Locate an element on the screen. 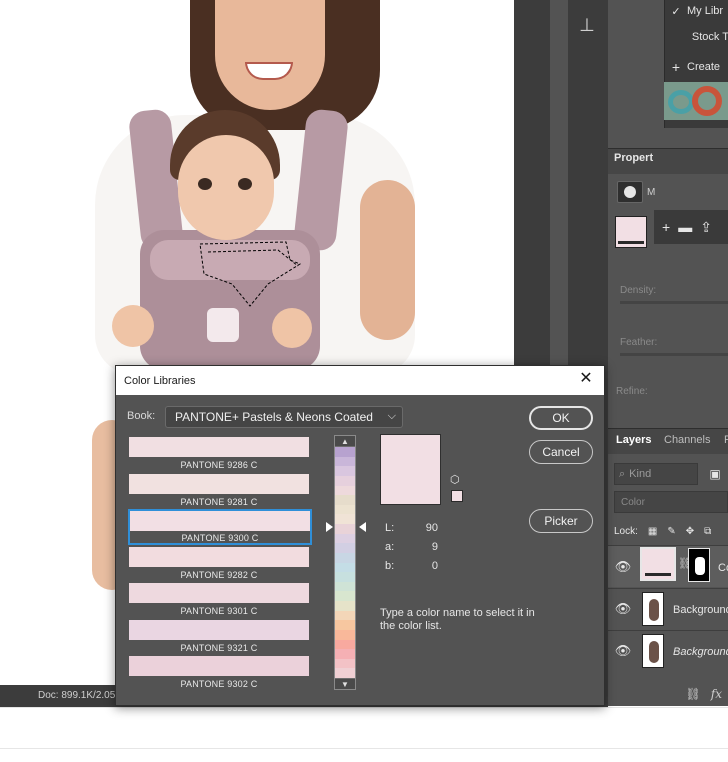 The height and width of the screenshot is (762, 728). blend-mode-select: Color is located at coordinates (671, 502).